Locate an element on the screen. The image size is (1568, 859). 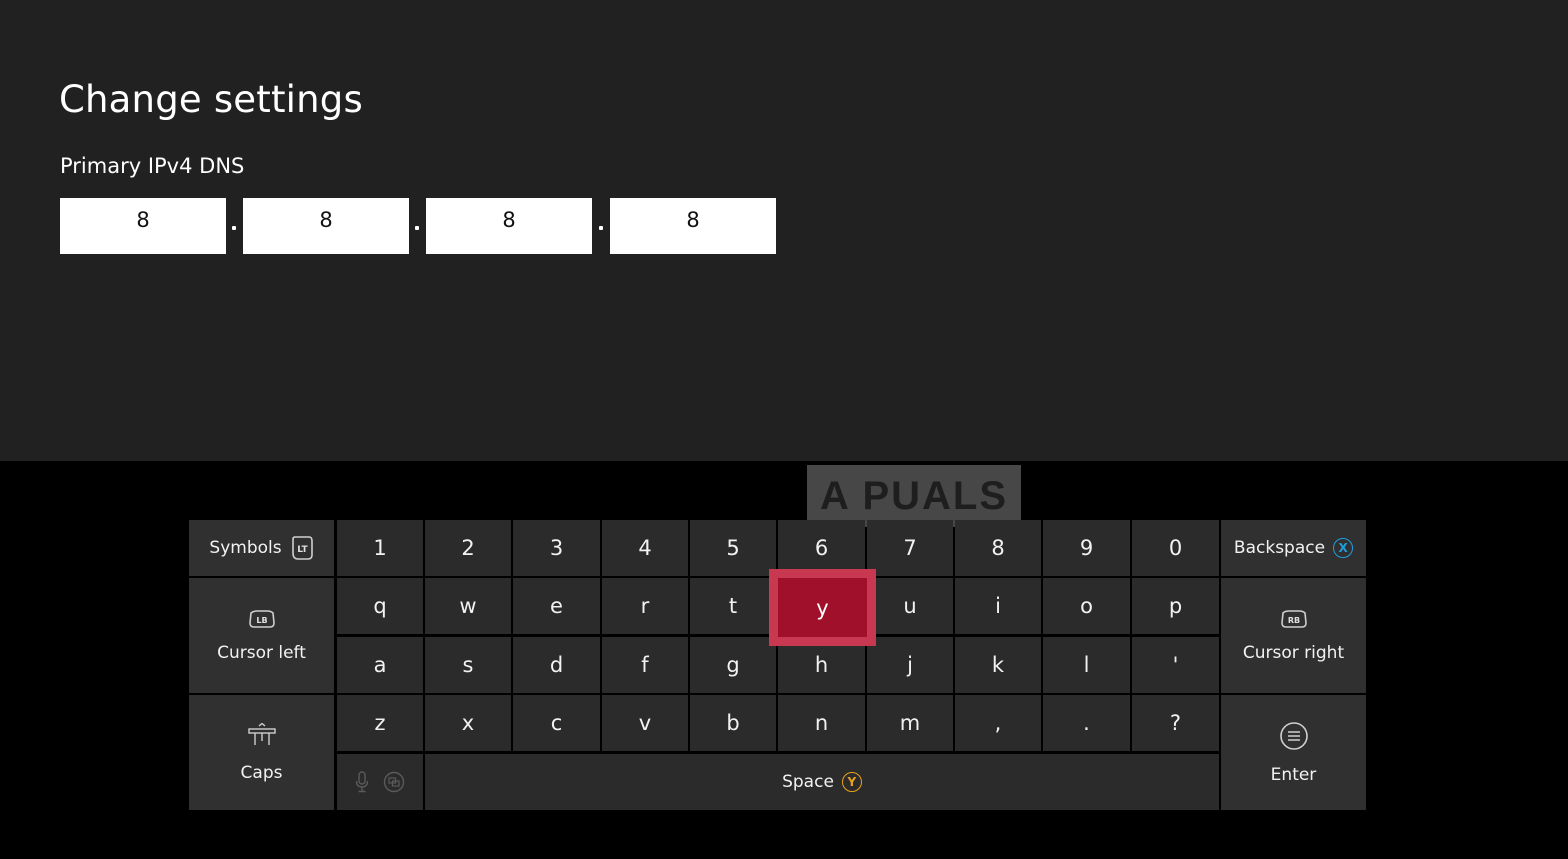
key-j: j is located at coordinates (910, 665).